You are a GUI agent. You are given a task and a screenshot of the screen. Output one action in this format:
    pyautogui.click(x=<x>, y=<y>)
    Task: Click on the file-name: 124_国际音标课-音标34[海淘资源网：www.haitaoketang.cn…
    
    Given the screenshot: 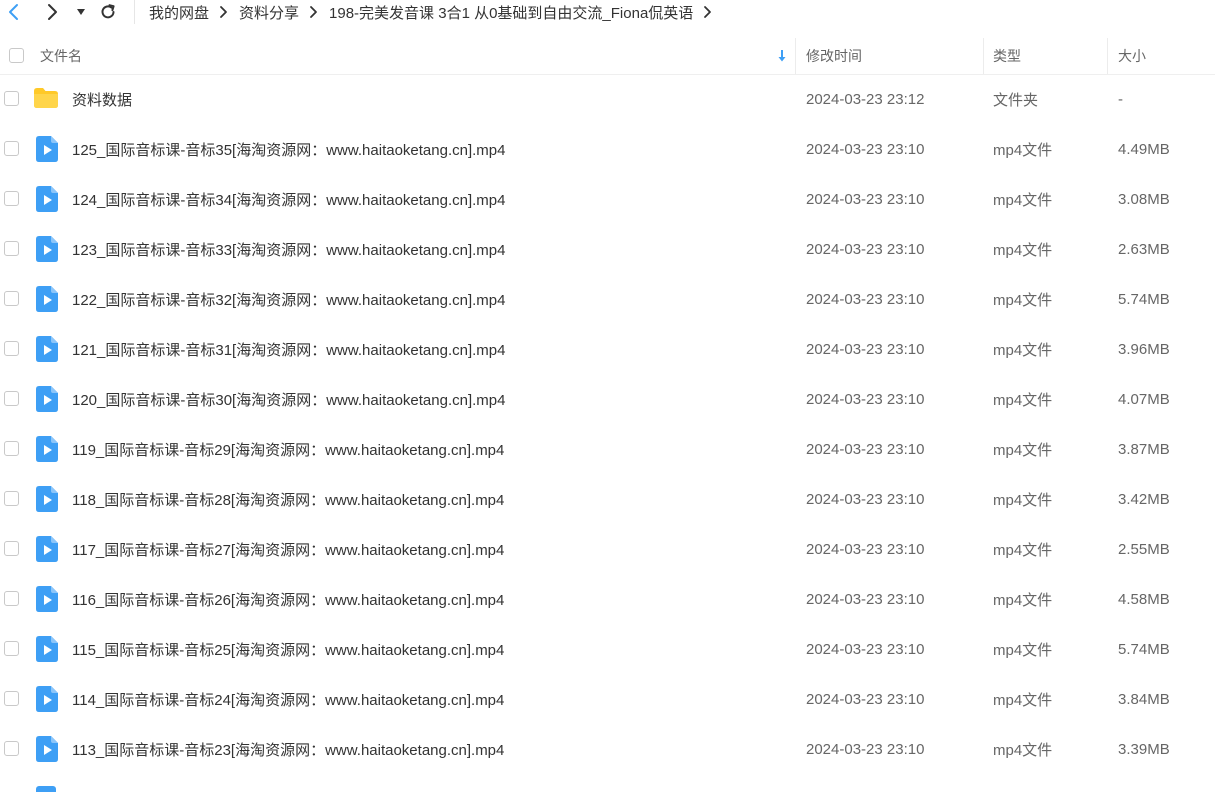 What is the action you would take?
    pyautogui.click(x=289, y=199)
    